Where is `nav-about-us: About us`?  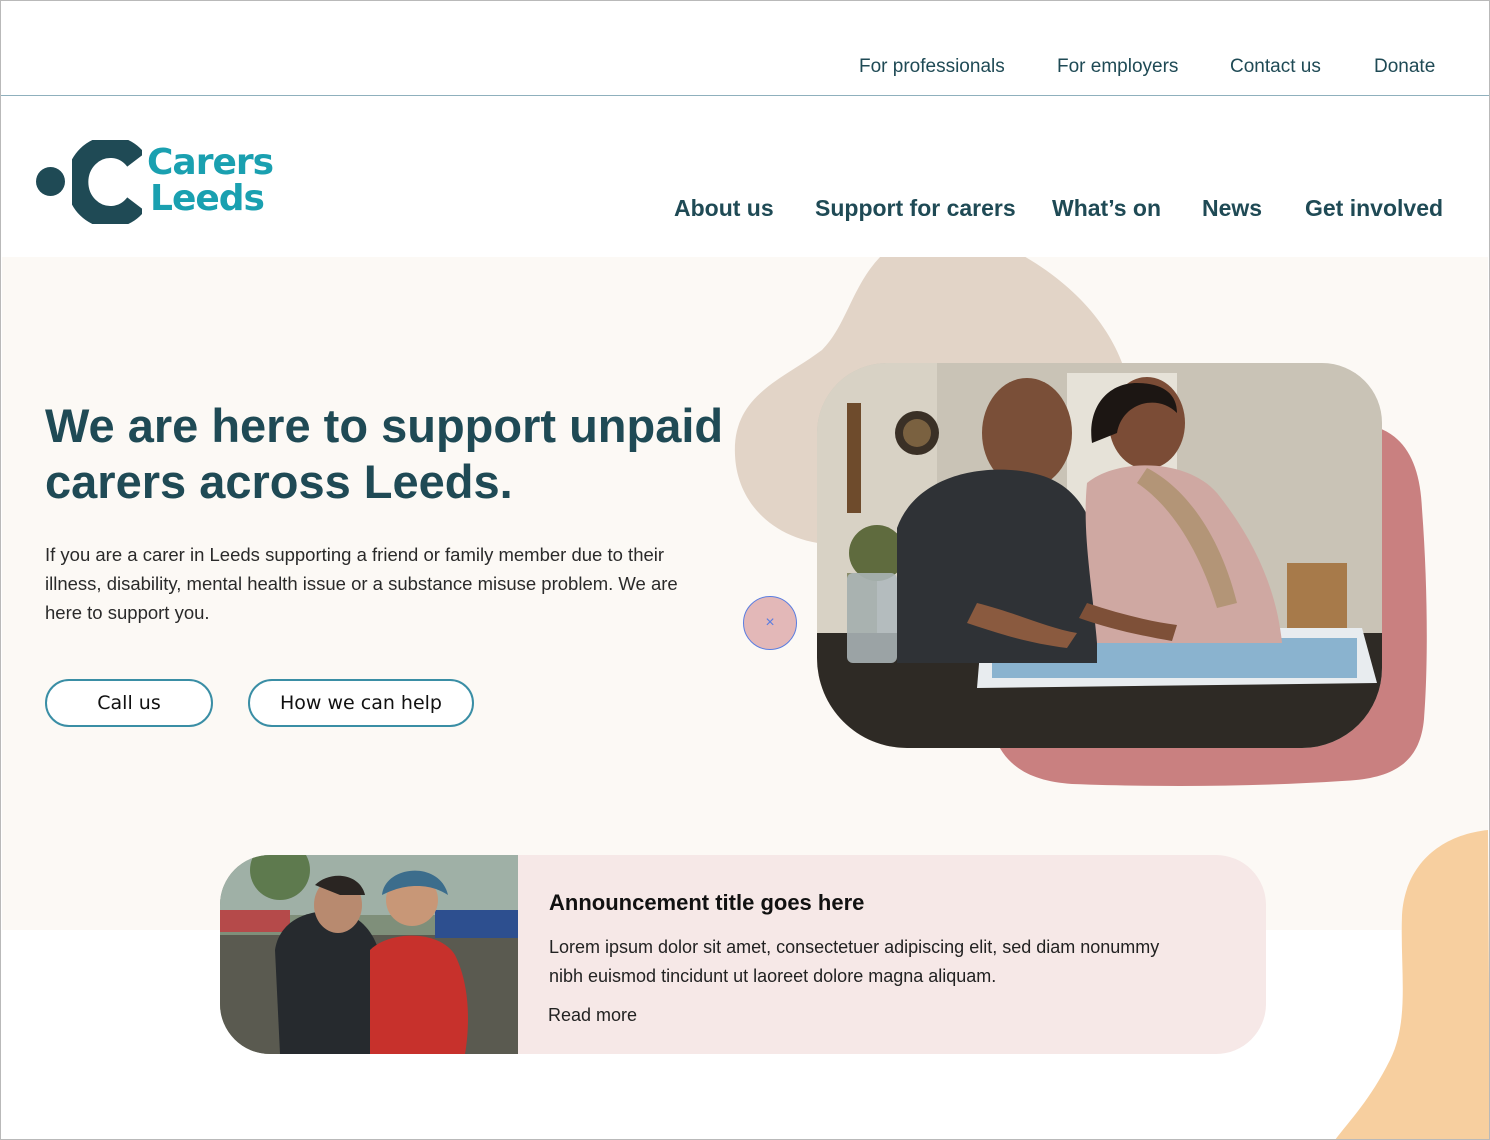 nav-about-us: About us is located at coordinates (724, 208).